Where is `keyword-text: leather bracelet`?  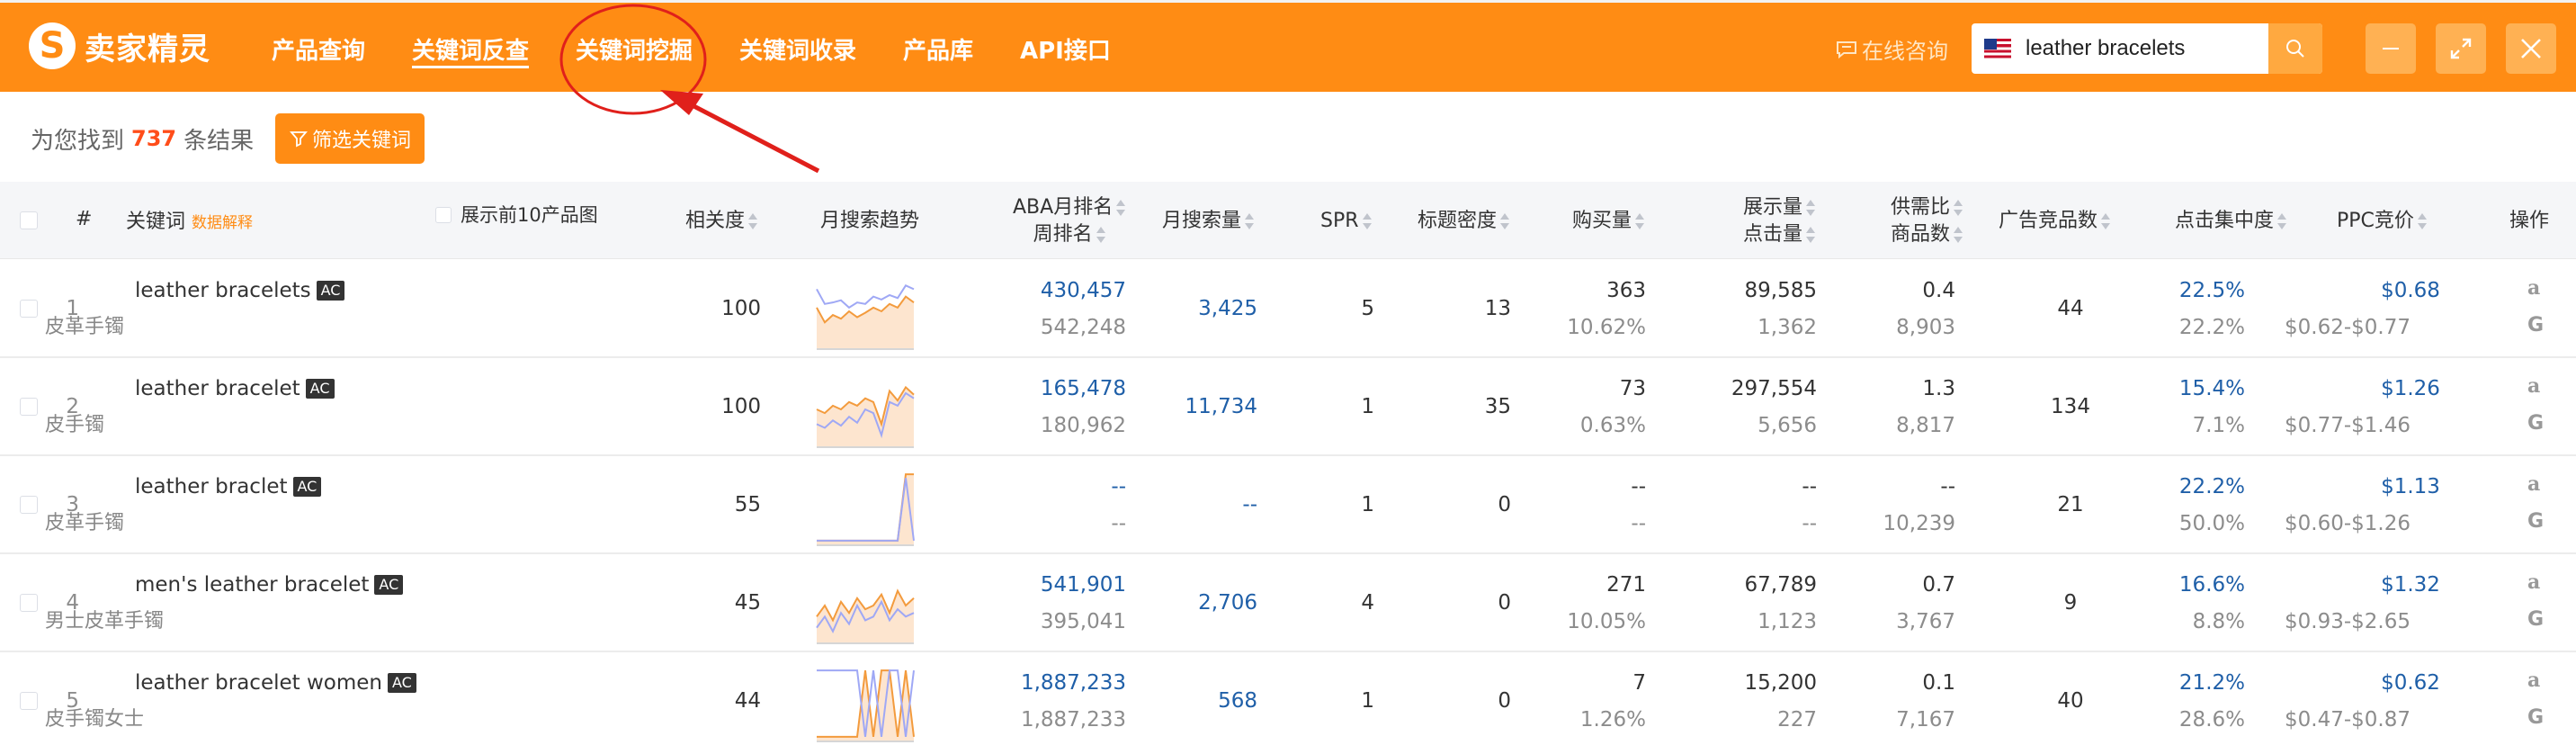
keyword-text: leather bracelet is located at coordinates (217, 388).